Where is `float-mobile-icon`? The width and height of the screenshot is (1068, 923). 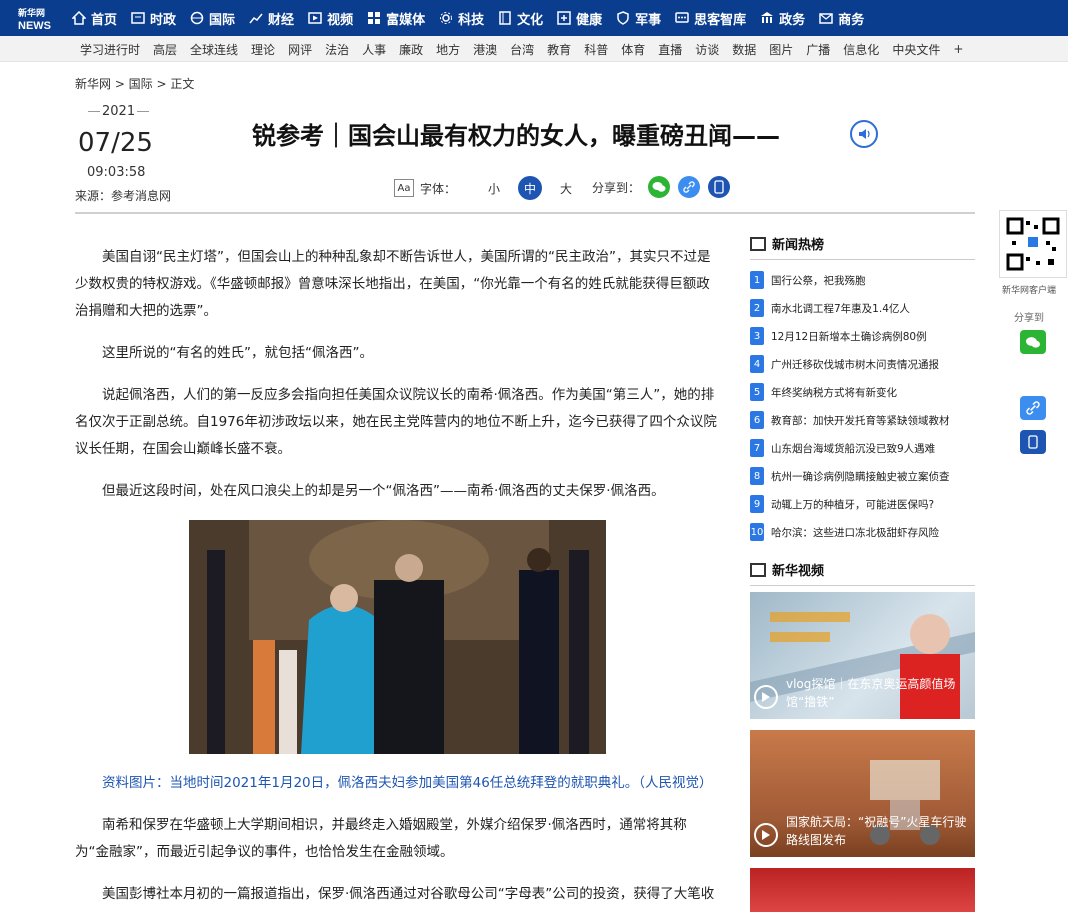
float-mobile-icon is located at coordinates (1033, 442).